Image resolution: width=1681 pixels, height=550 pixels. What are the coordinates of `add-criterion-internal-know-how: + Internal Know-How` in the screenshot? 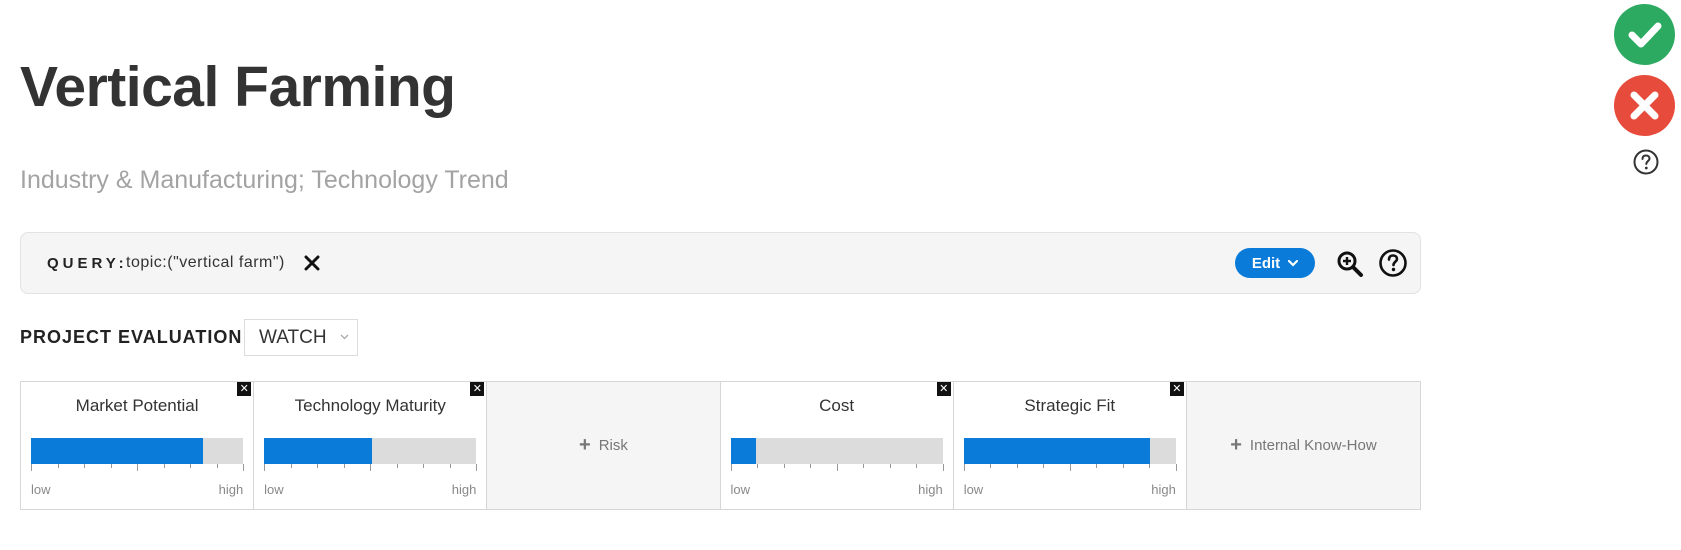 It's located at (1303, 445).